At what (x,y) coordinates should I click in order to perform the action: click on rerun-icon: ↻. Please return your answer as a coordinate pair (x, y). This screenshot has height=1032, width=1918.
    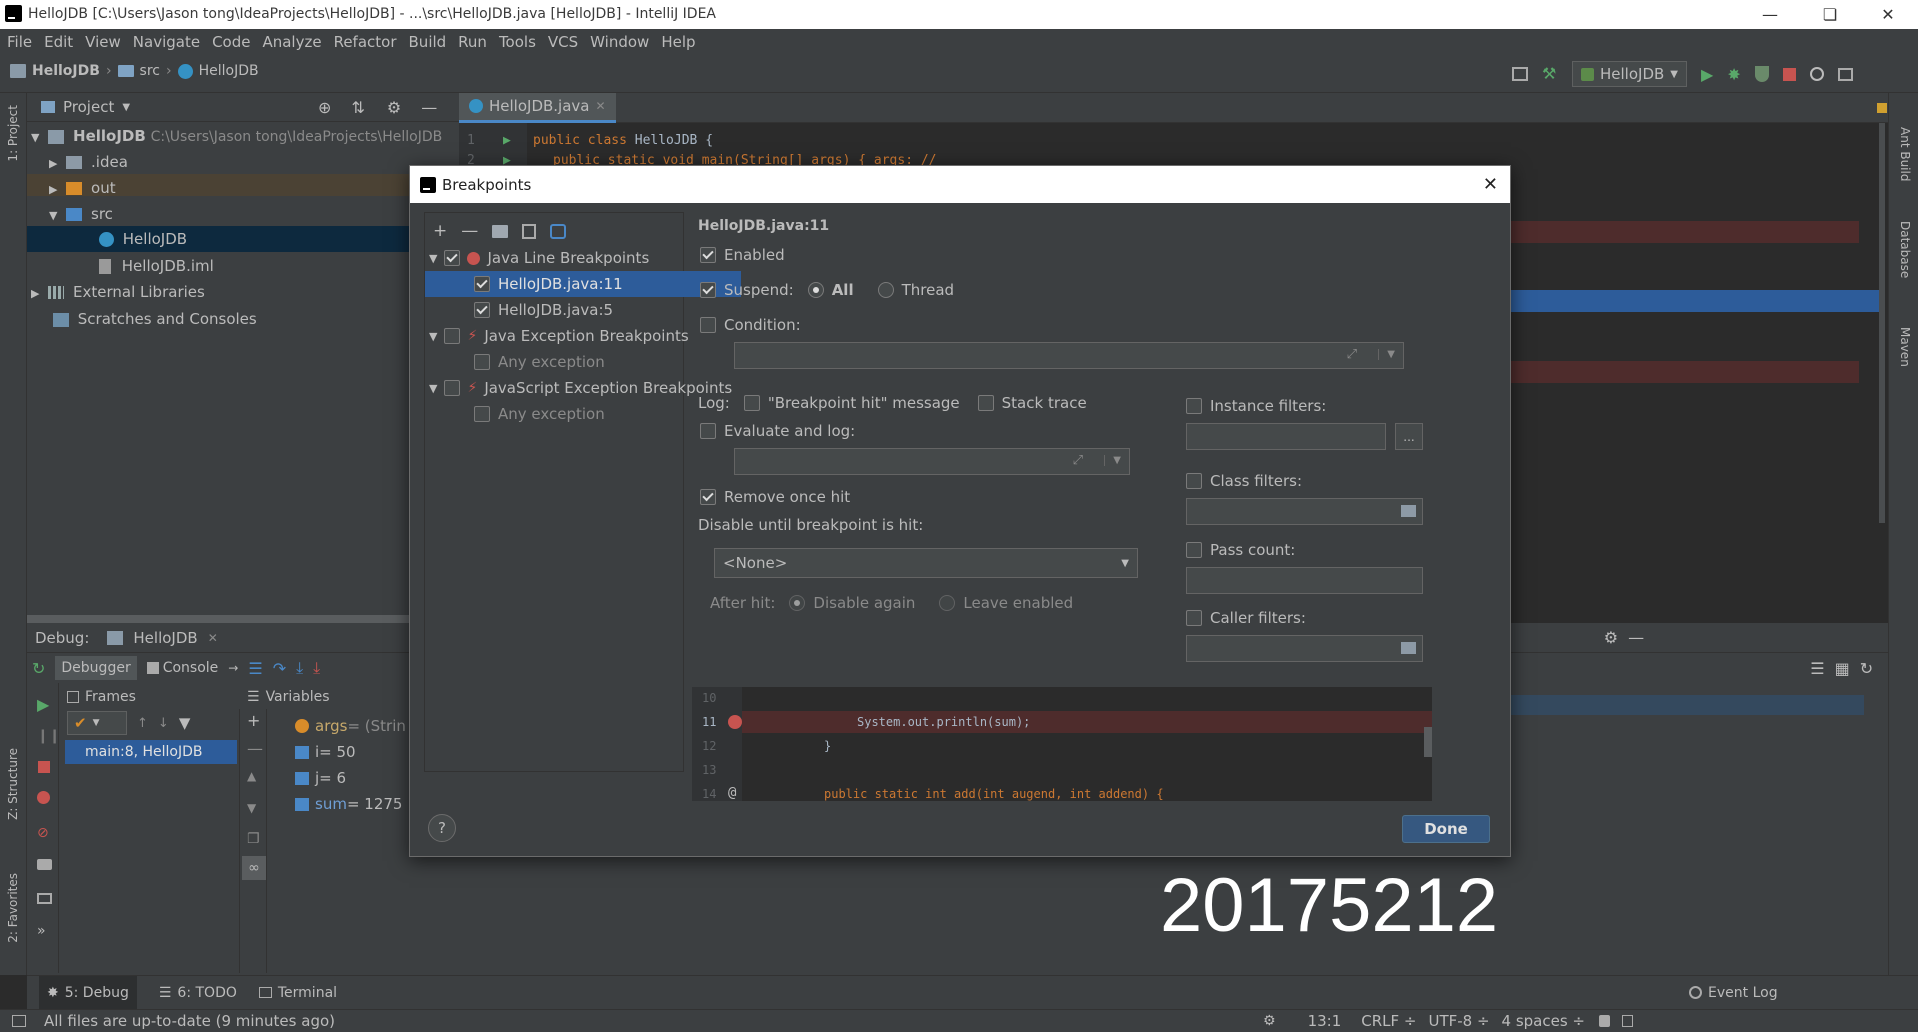
    Looking at the image, I should click on (38, 668).